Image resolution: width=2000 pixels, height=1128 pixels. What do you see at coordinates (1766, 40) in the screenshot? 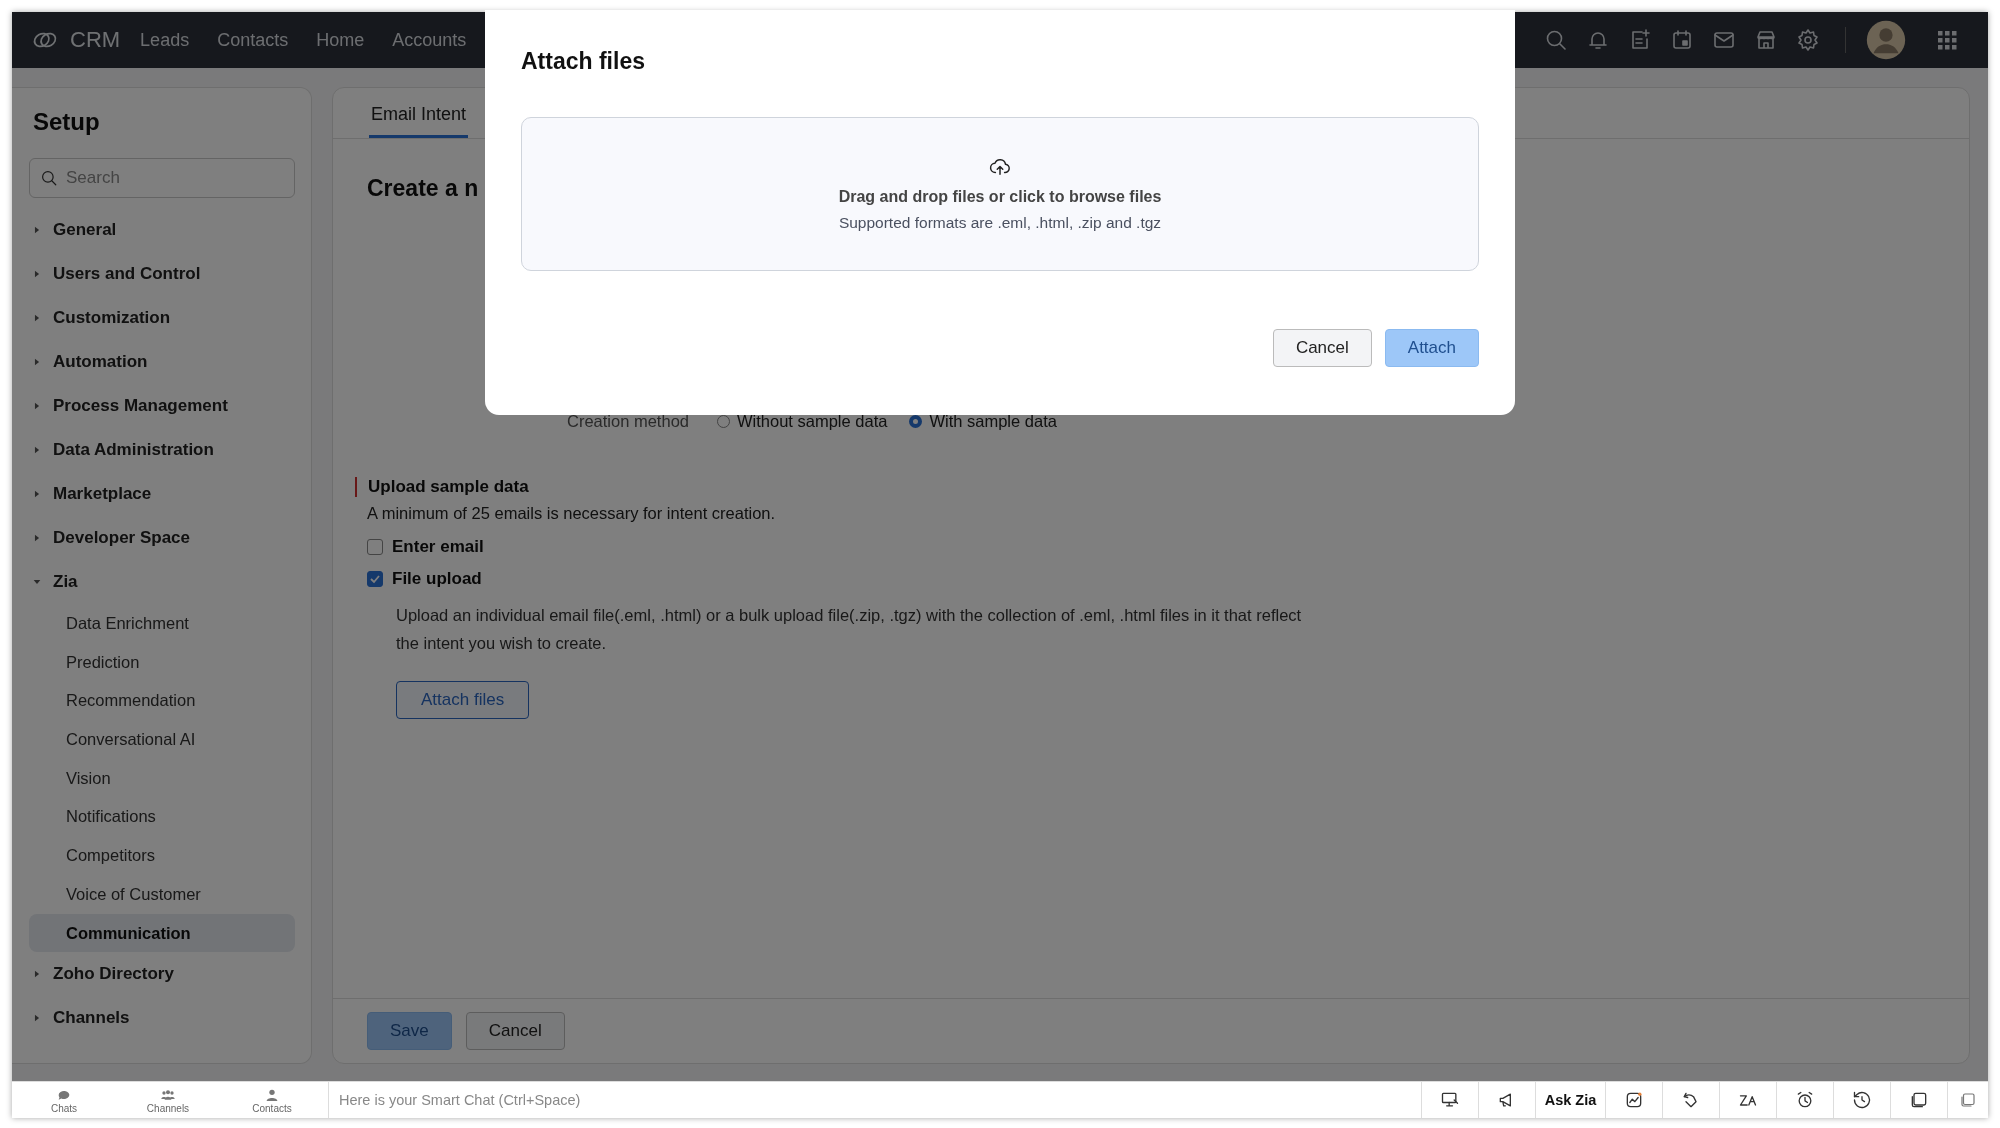
I see `store-icon` at bounding box center [1766, 40].